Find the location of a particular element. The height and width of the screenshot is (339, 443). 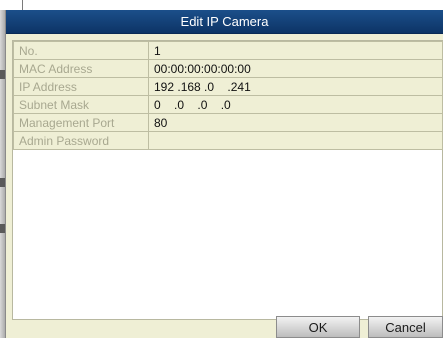

row-number: No. 1 is located at coordinates (228, 50).